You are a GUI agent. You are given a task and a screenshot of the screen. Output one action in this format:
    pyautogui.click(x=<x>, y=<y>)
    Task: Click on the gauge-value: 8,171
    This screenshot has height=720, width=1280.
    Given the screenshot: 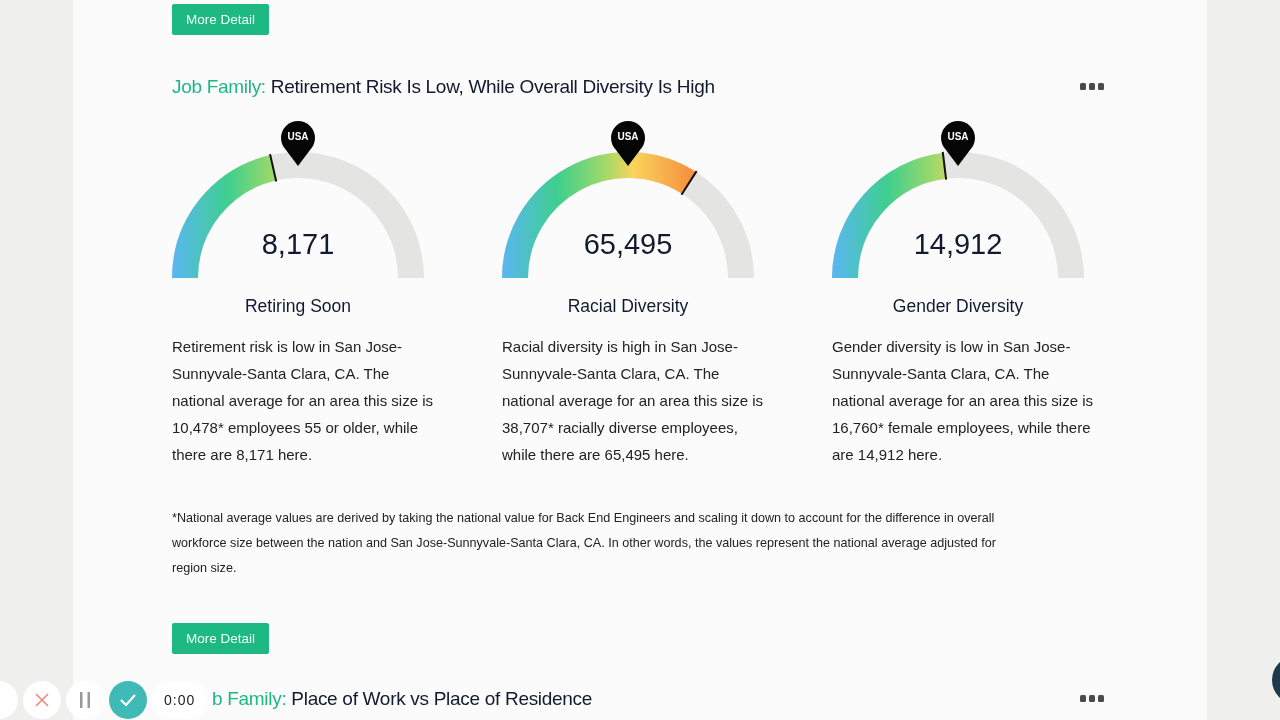 What is the action you would take?
    pyautogui.click(x=298, y=244)
    